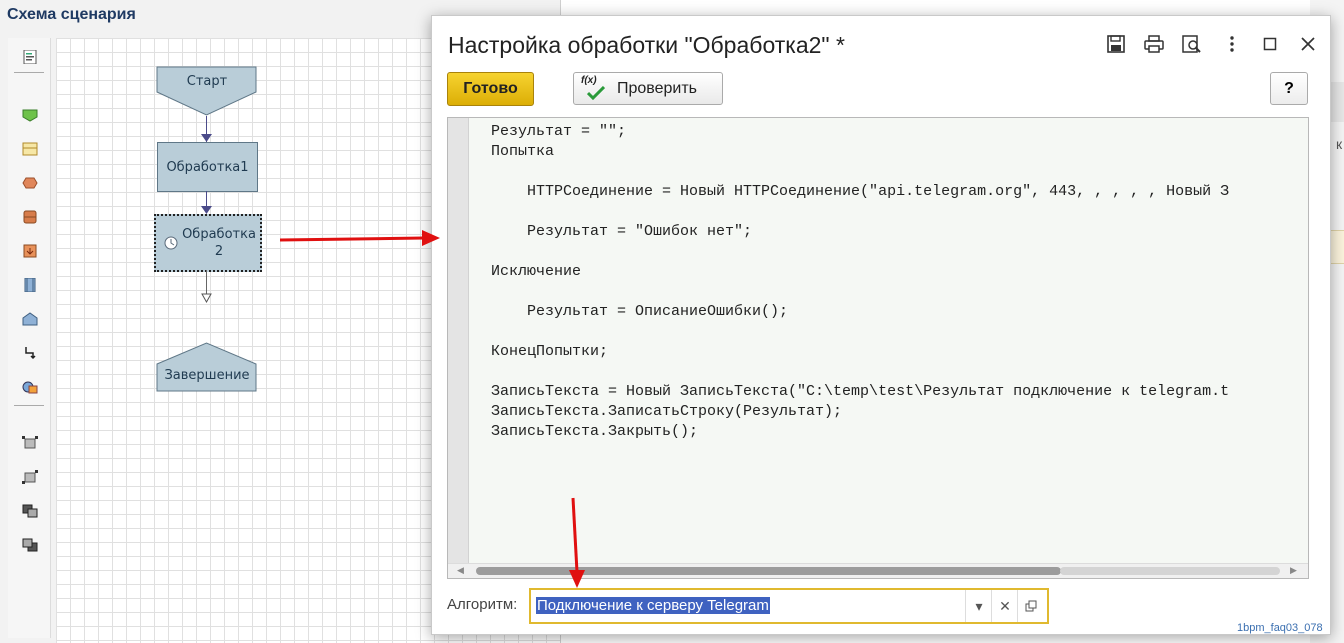  I want to click on subprocess-shape-icon, so click(30, 285).